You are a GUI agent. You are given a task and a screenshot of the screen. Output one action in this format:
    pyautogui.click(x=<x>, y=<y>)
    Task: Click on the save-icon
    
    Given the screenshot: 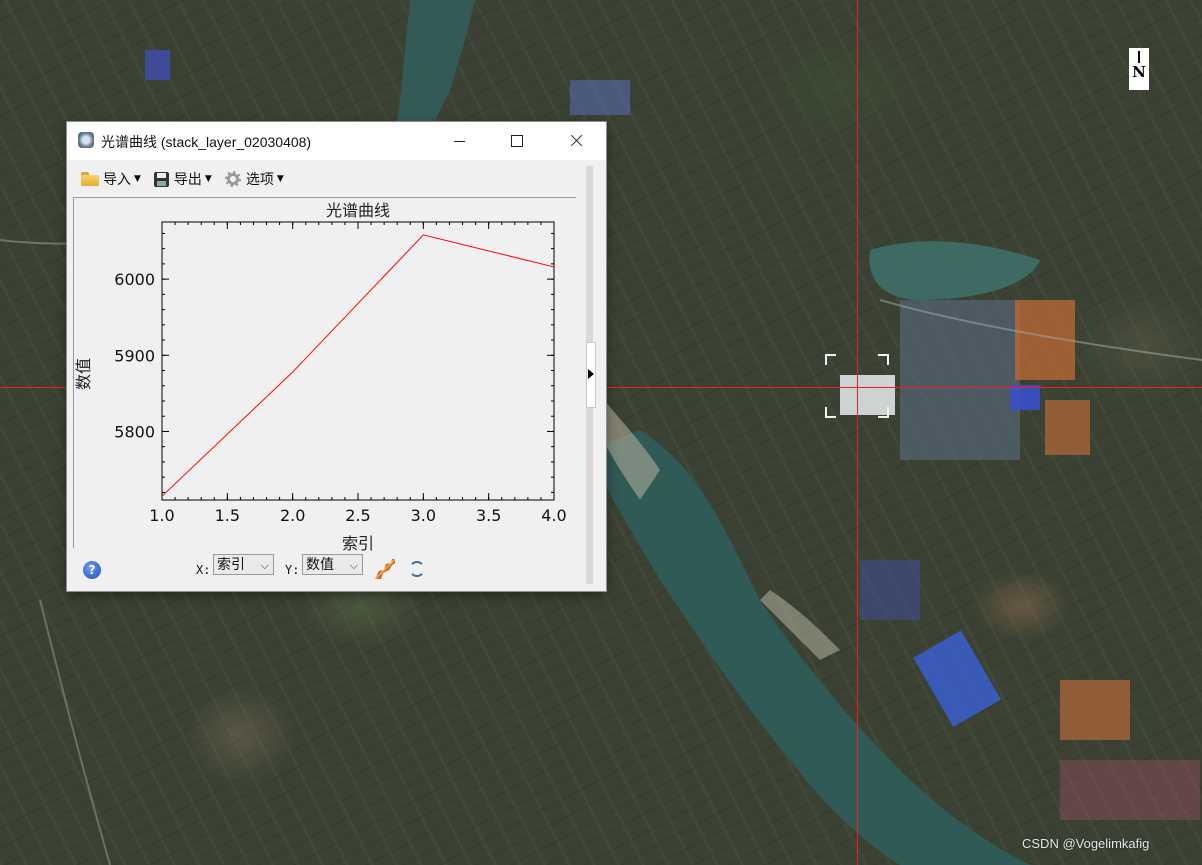 What is the action you would take?
    pyautogui.click(x=161, y=179)
    